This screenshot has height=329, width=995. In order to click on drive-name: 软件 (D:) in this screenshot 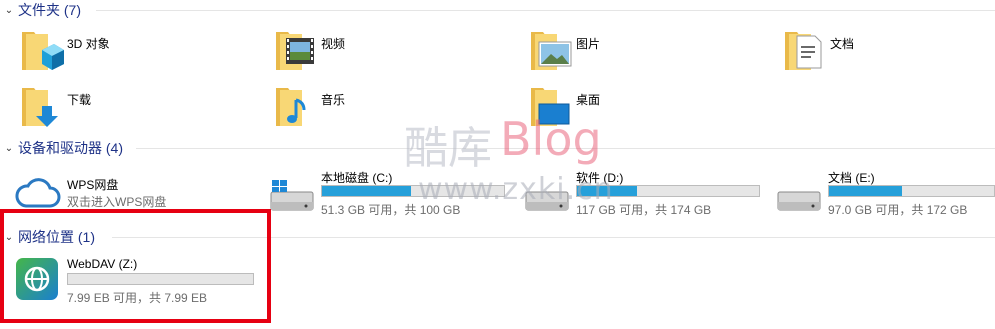, I will do `click(600, 178)`.